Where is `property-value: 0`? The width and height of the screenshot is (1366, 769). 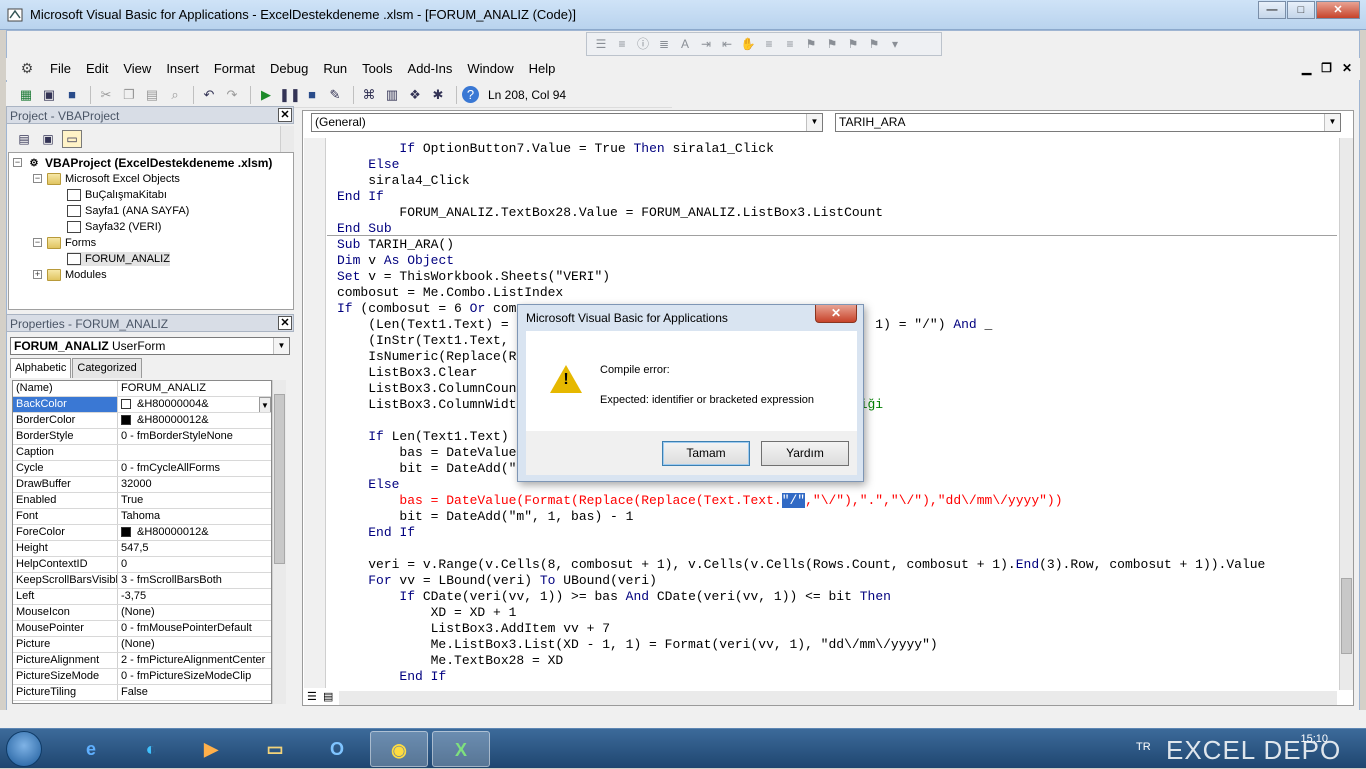 property-value: 0 is located at coordinates (195, 564).